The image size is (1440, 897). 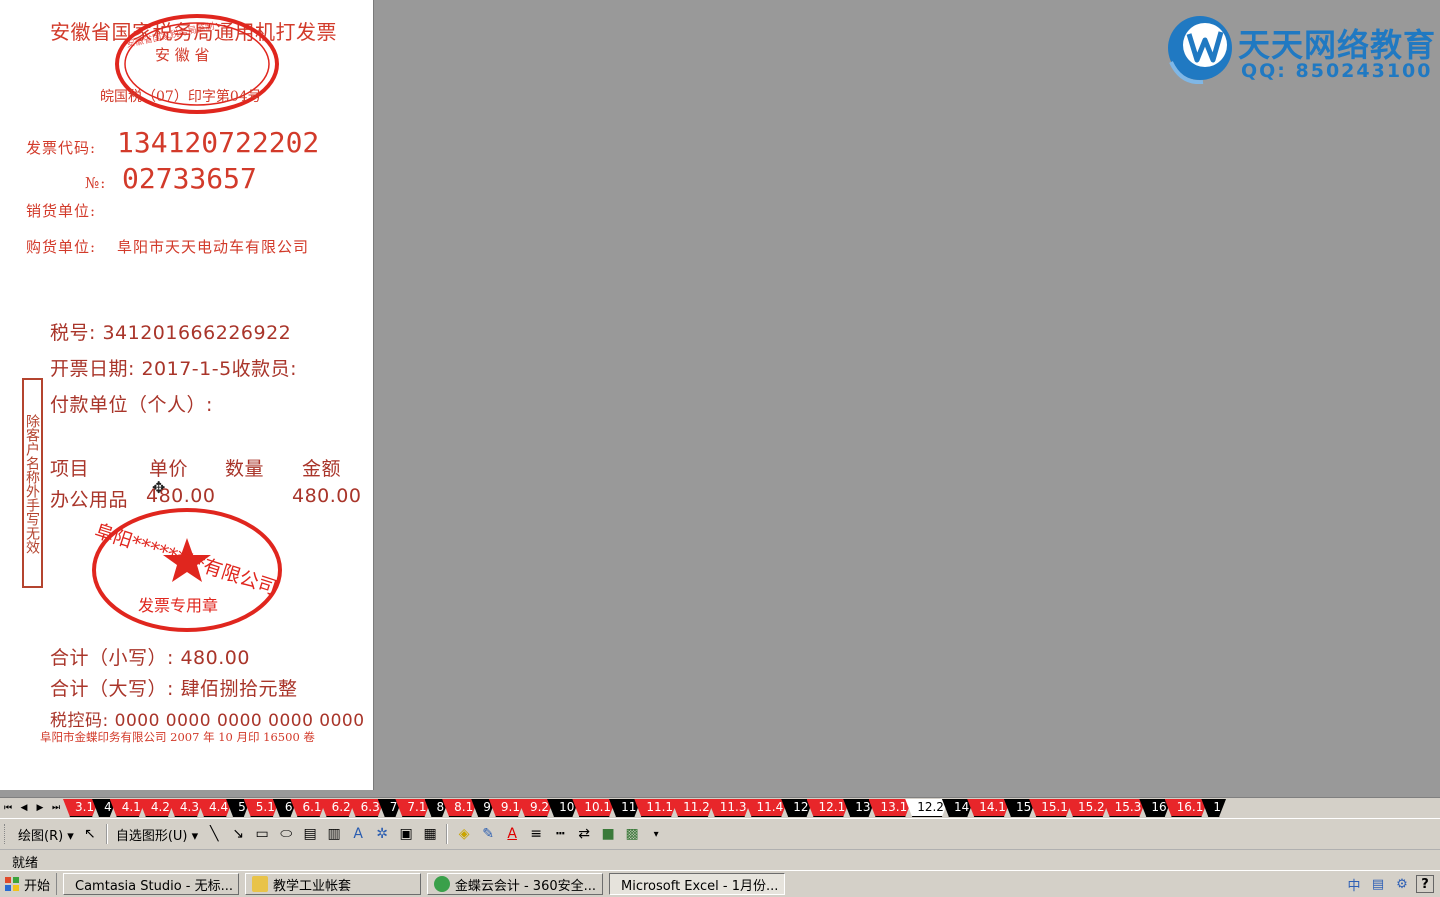 I want to click on seller-label: 销货单位:, so click(x=61, y=211).